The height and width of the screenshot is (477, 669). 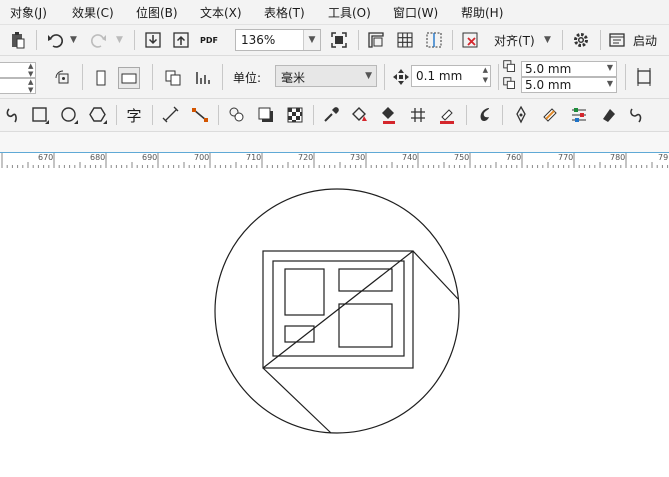 What do you see at coordinates (610, 83) in the screenshot?
I see `dup-y-dropdown-icon: ▼` at bounding box center [610, 83].